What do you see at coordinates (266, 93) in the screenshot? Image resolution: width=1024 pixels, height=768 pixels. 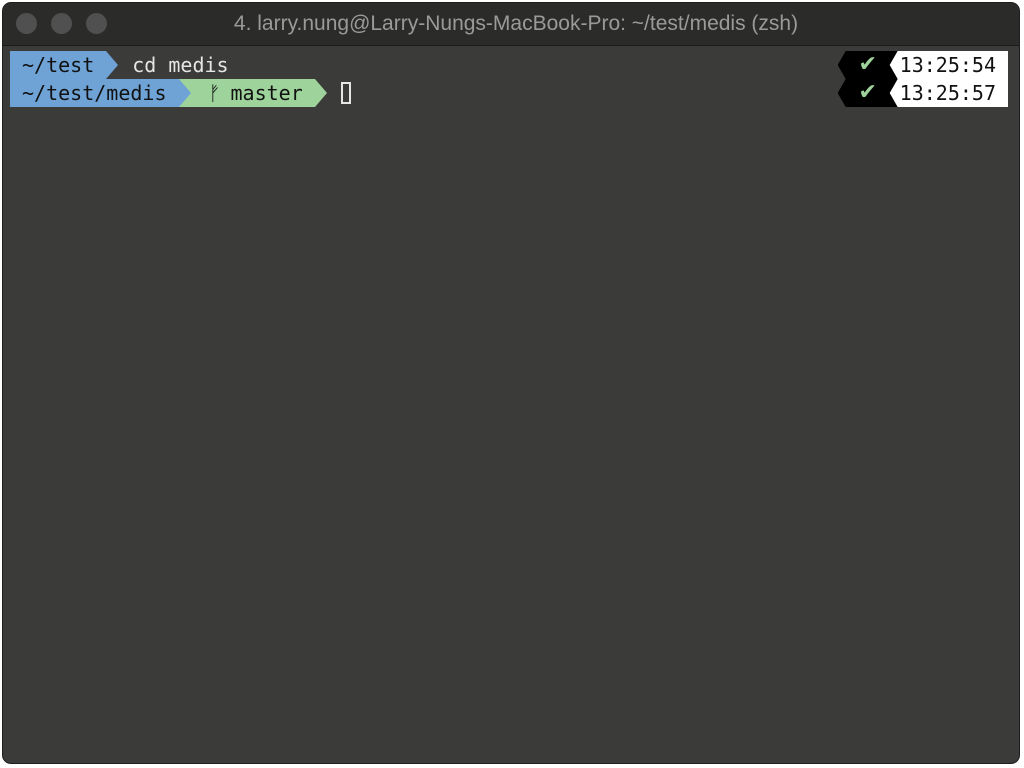 I see `git-branch-name: master` at bounding box center [266, 93].